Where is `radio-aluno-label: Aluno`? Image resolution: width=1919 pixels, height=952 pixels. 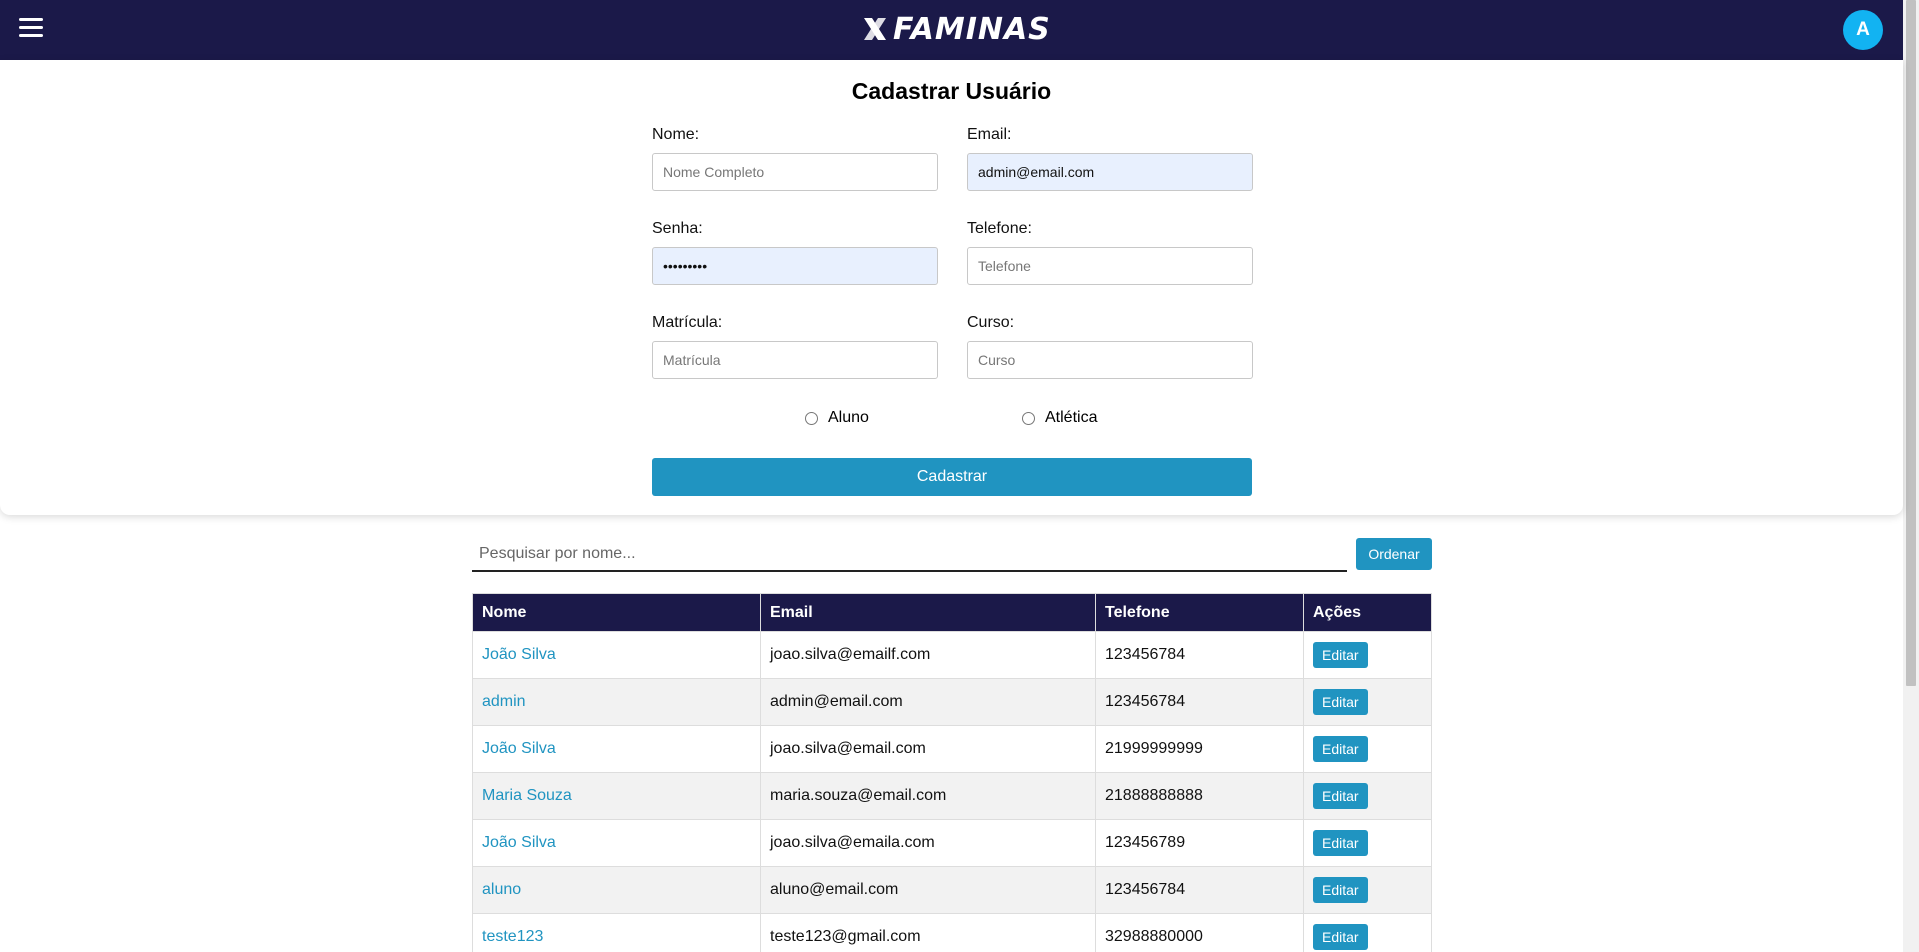 radio-aluno-label: Aluno is located at coordinates (848, 417).